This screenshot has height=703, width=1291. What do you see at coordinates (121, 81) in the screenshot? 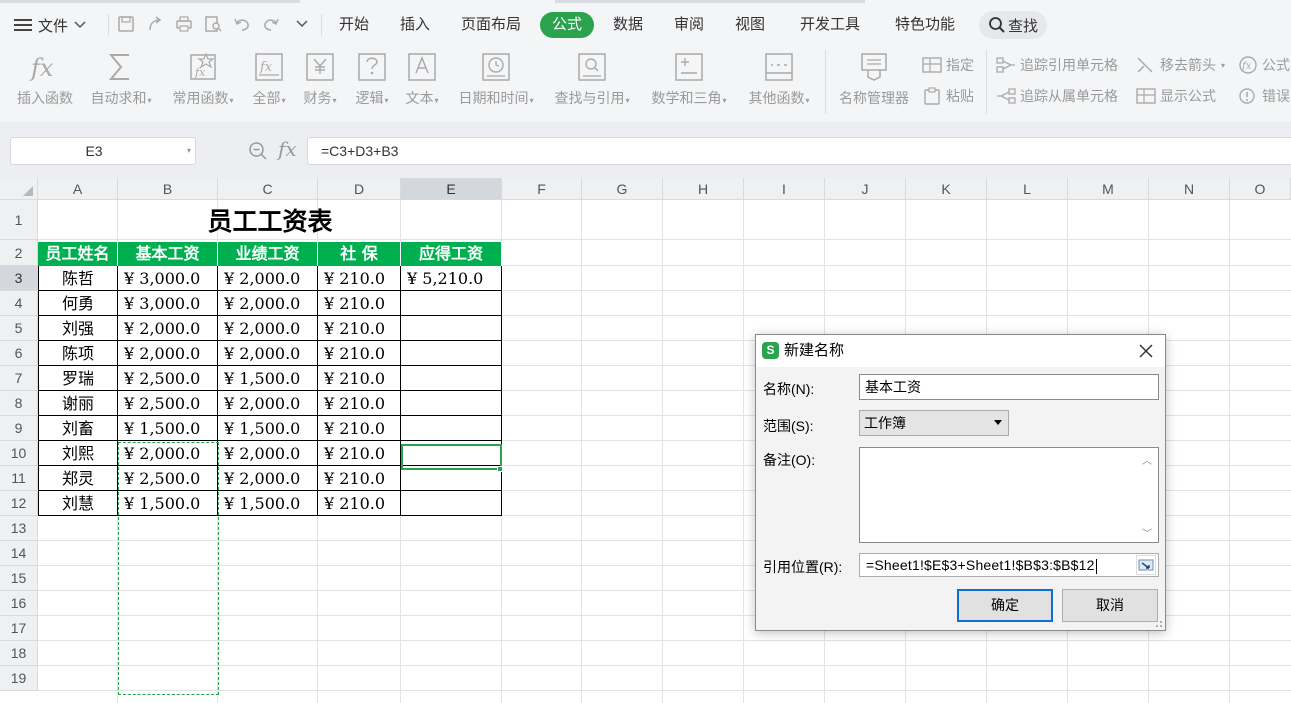
I see `autosum-button: 自动求和▾` at bounding box center [121, 81].